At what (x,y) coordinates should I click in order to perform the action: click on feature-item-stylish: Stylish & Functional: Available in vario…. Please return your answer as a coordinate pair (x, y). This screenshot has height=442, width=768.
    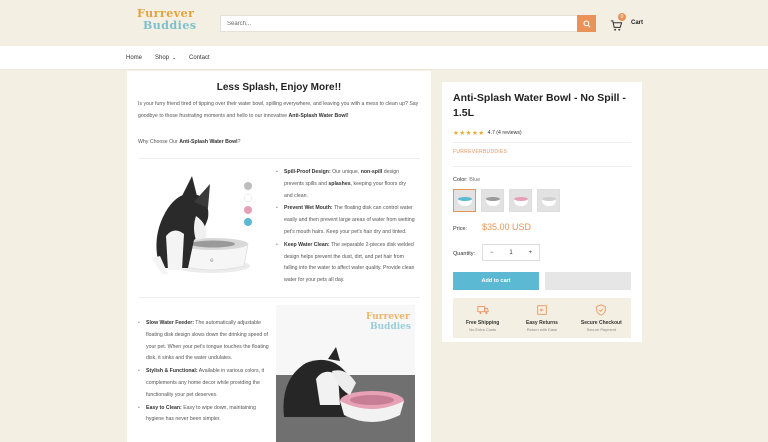
    Looking at the image, I should click on (204, 383).